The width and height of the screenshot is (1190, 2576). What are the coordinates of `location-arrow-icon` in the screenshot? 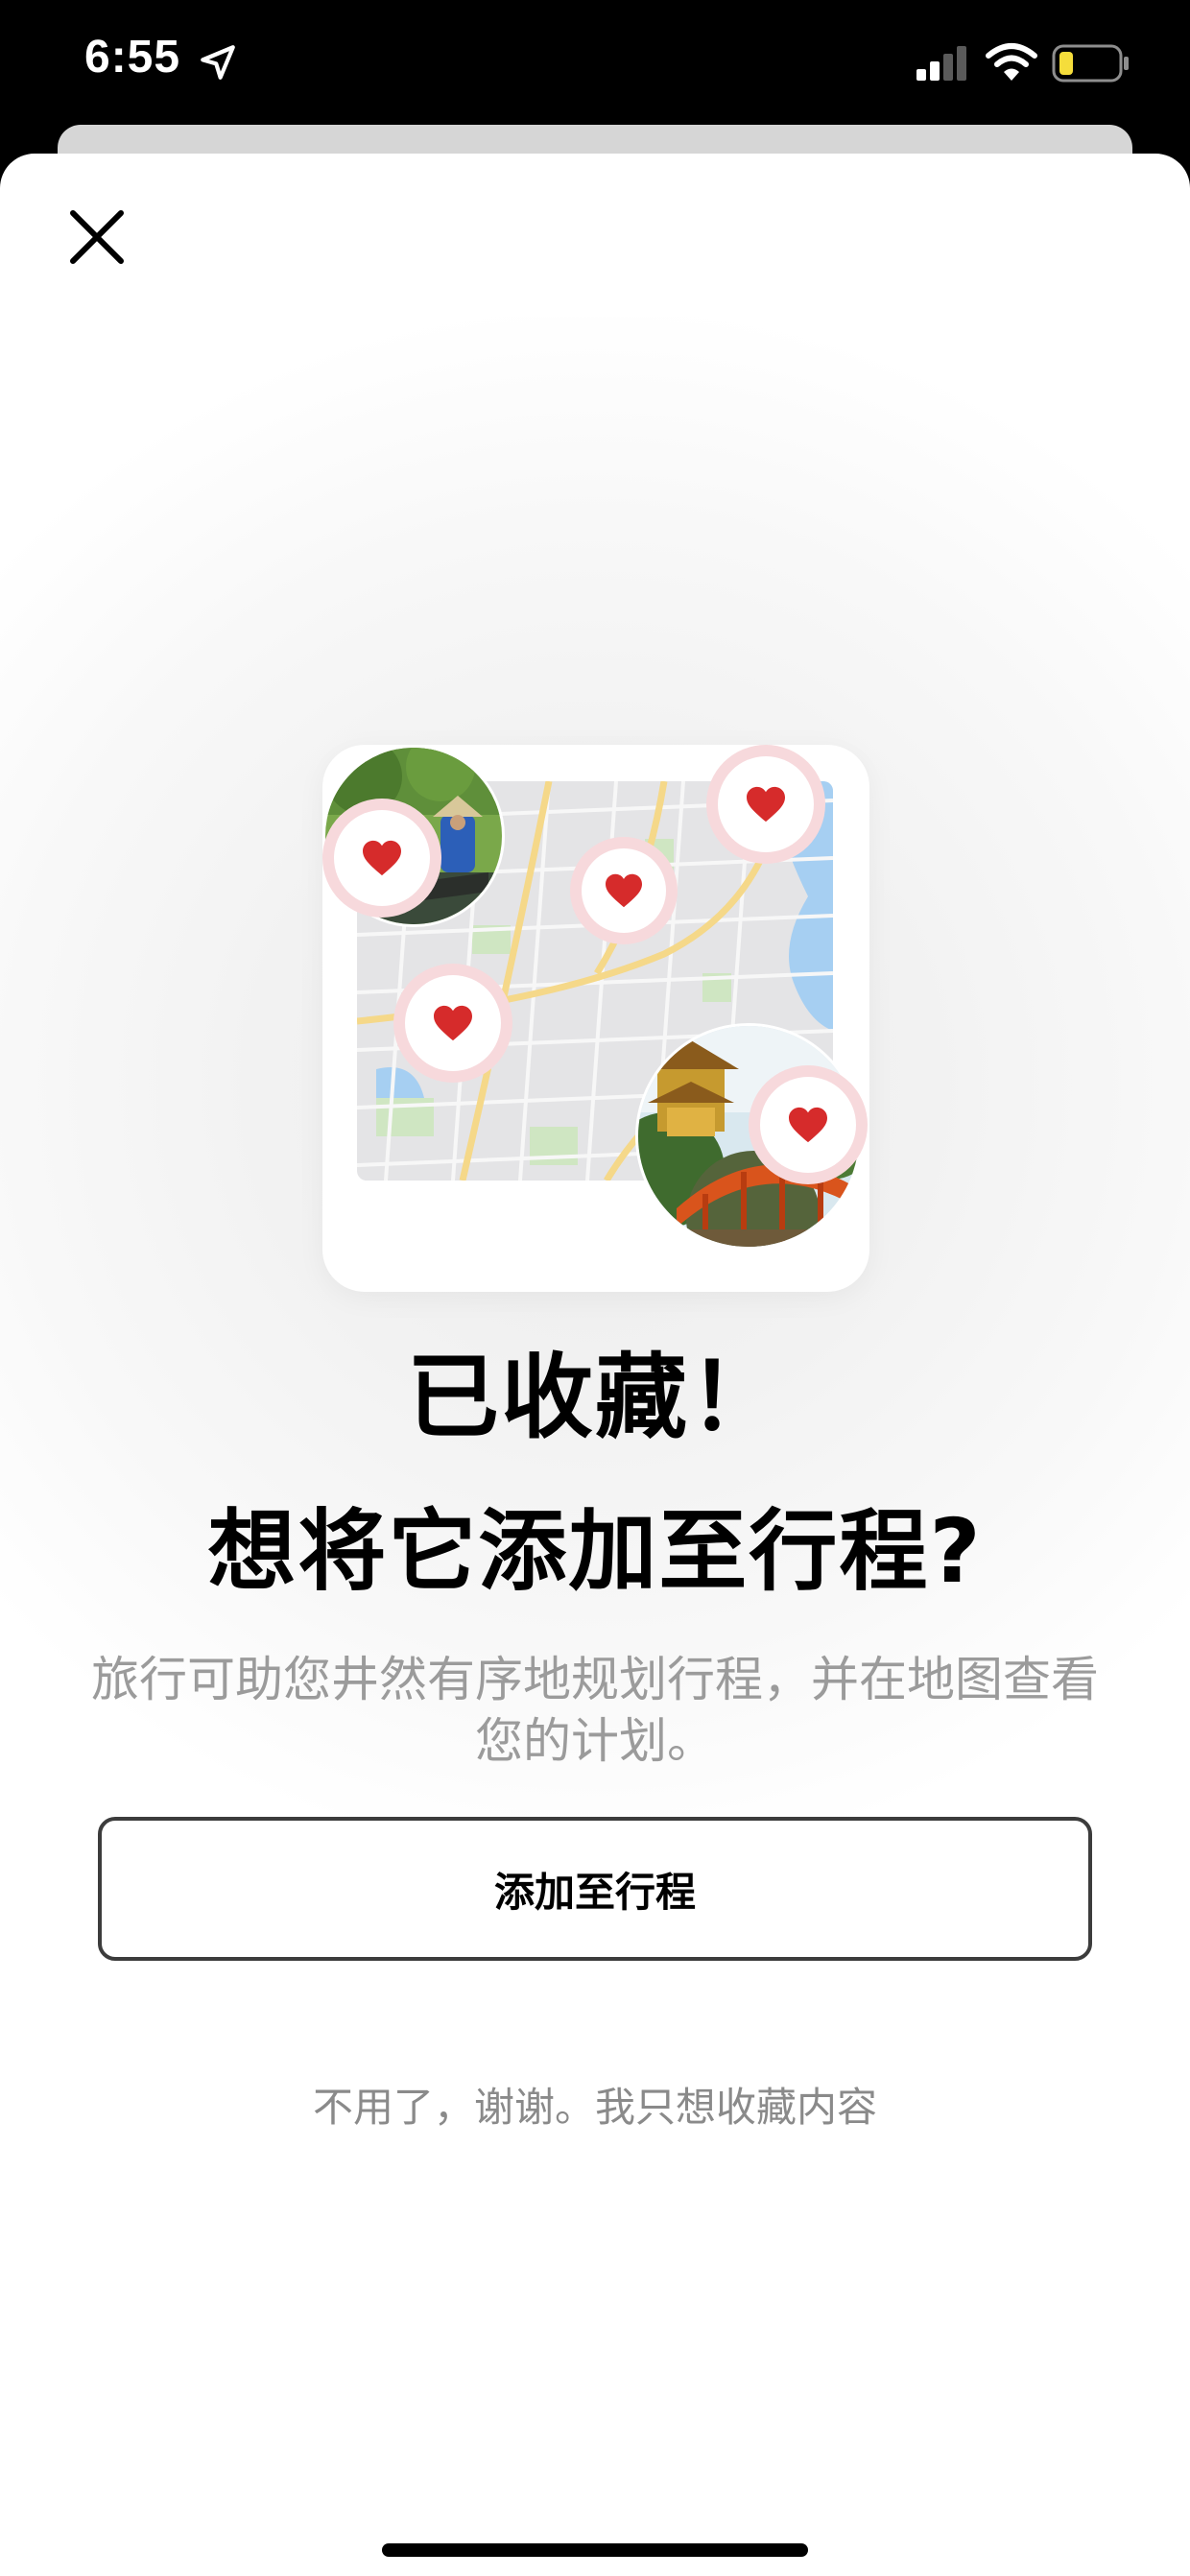 It's located at (218, 62).